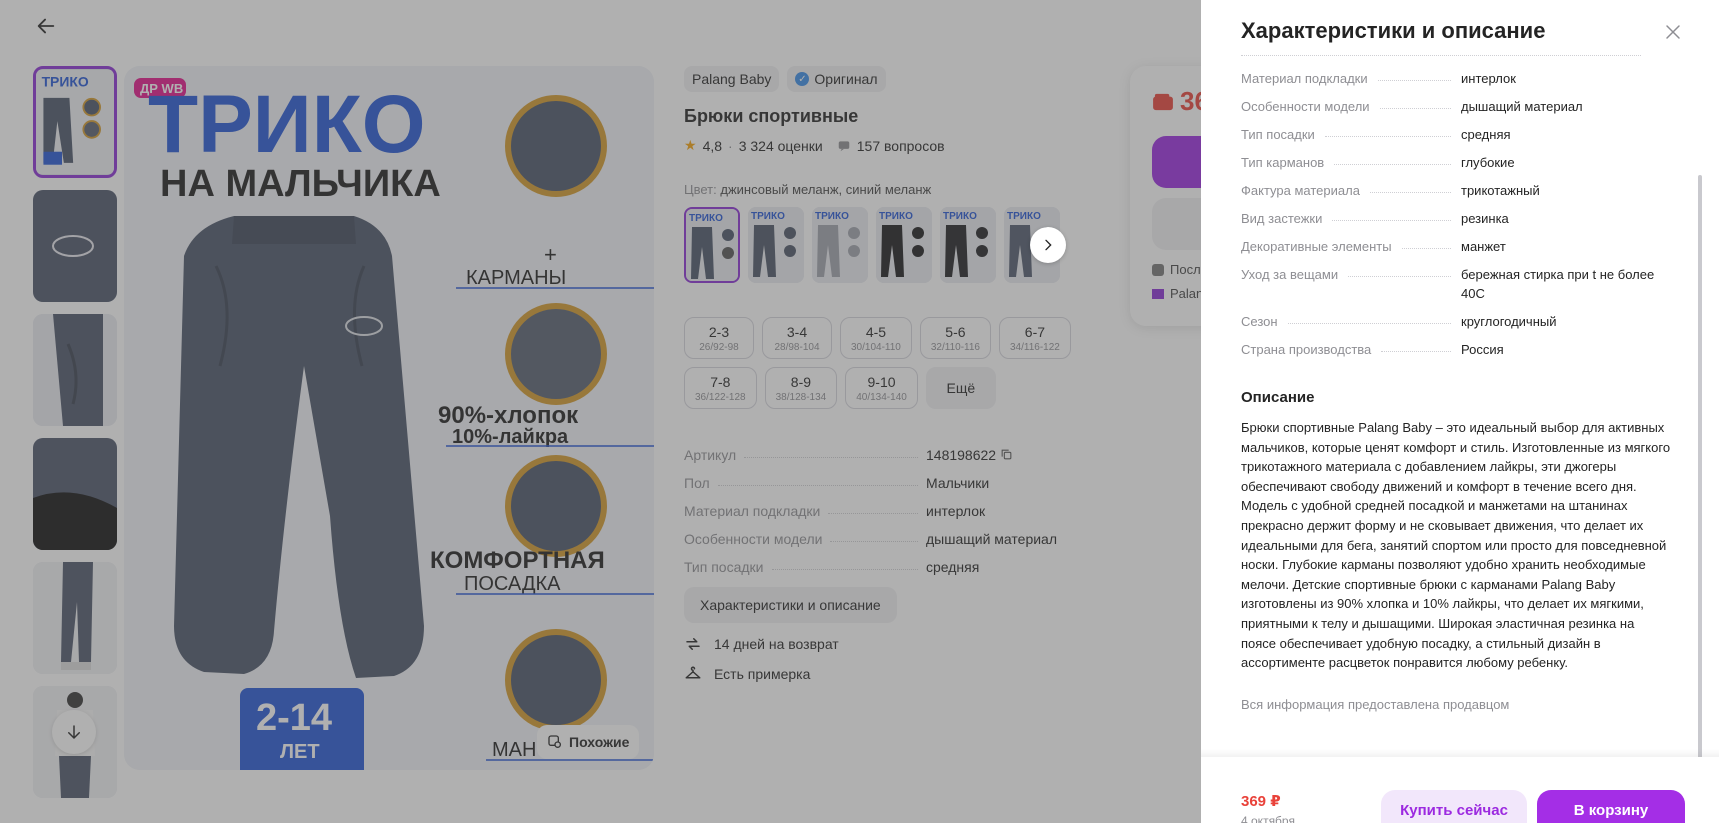 Image resolution: width=1719 pixels, height=823 pixels. I want to click on characteristic-key: Уход за вещами, so click(1290, 274).